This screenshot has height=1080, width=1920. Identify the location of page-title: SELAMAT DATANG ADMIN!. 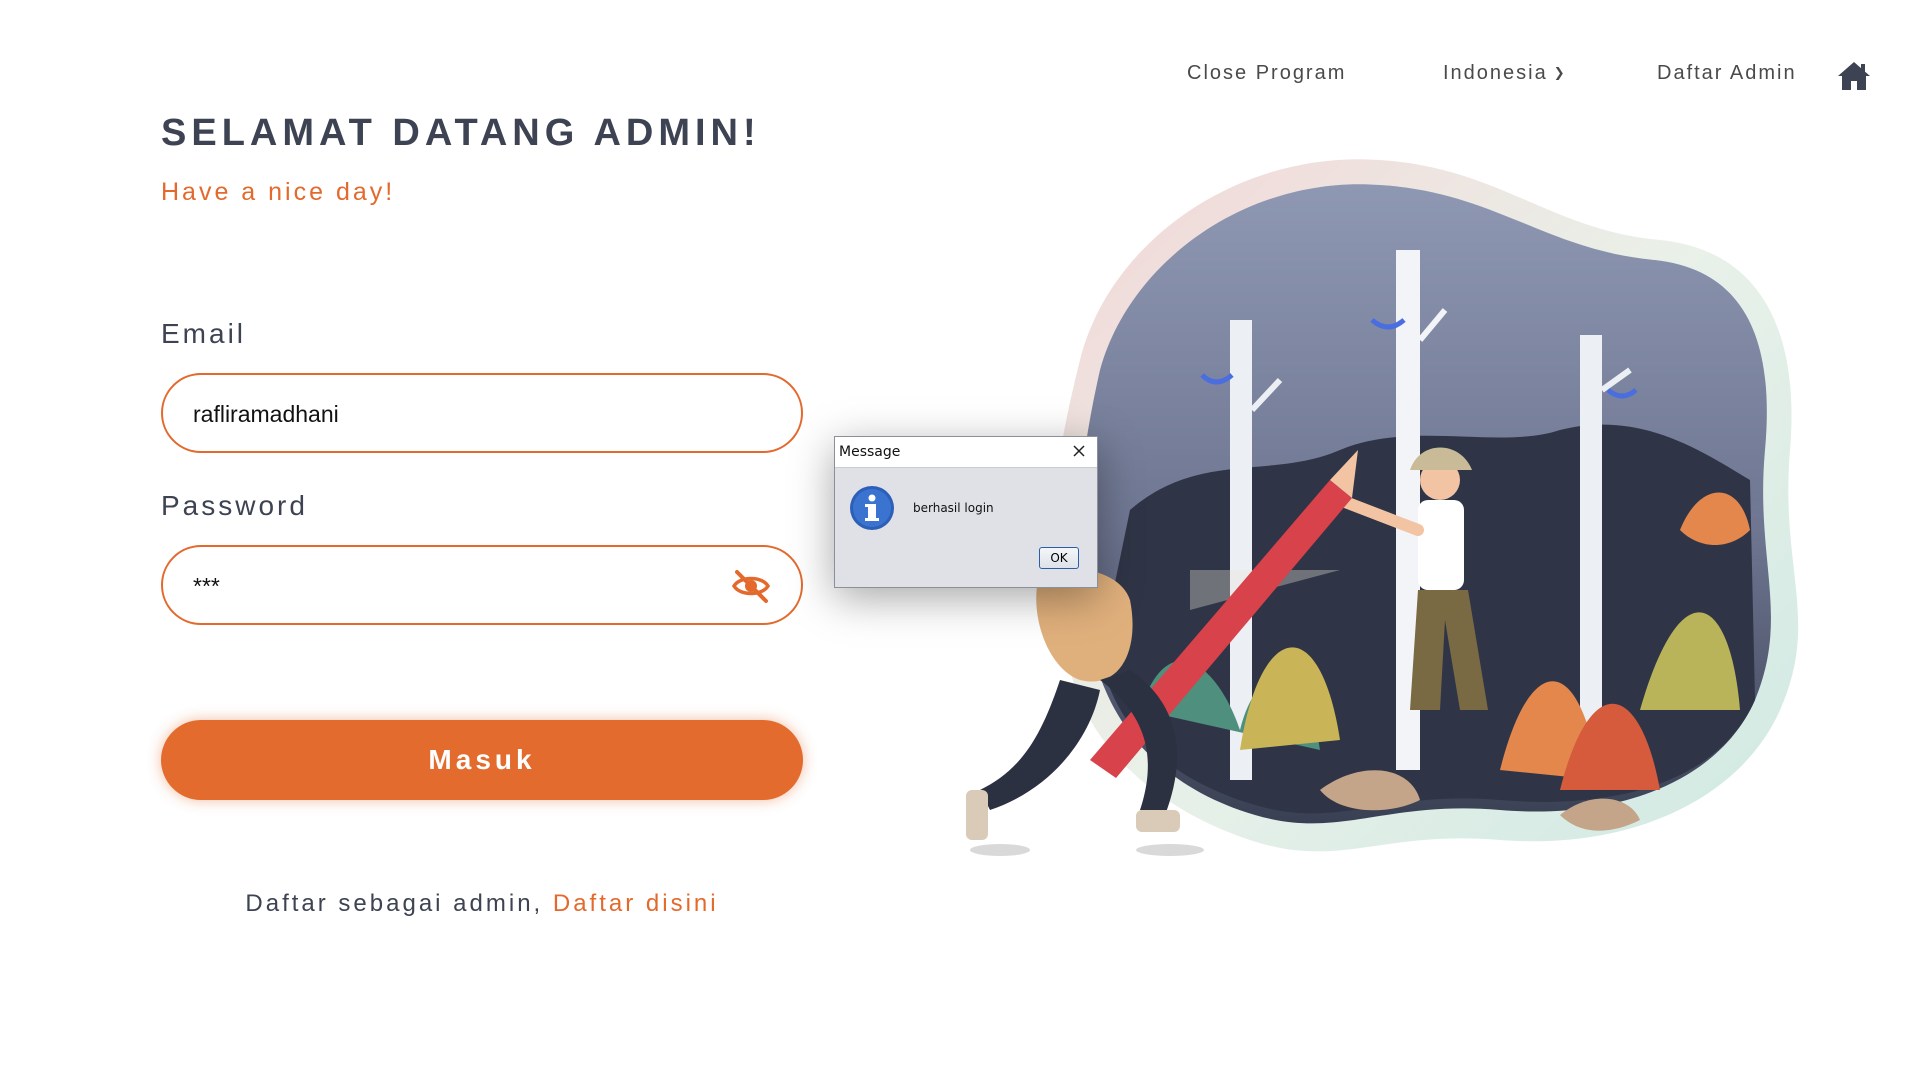
(461, 133).